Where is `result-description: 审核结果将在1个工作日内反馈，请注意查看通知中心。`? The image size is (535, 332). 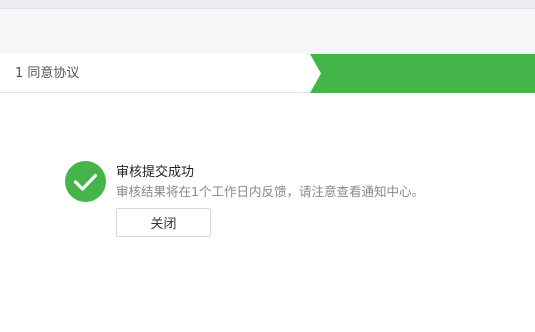 result-description: 审核结果将在1个工作日内反馈，请注意查看通知中心。 is located at coordinates (270, 191).